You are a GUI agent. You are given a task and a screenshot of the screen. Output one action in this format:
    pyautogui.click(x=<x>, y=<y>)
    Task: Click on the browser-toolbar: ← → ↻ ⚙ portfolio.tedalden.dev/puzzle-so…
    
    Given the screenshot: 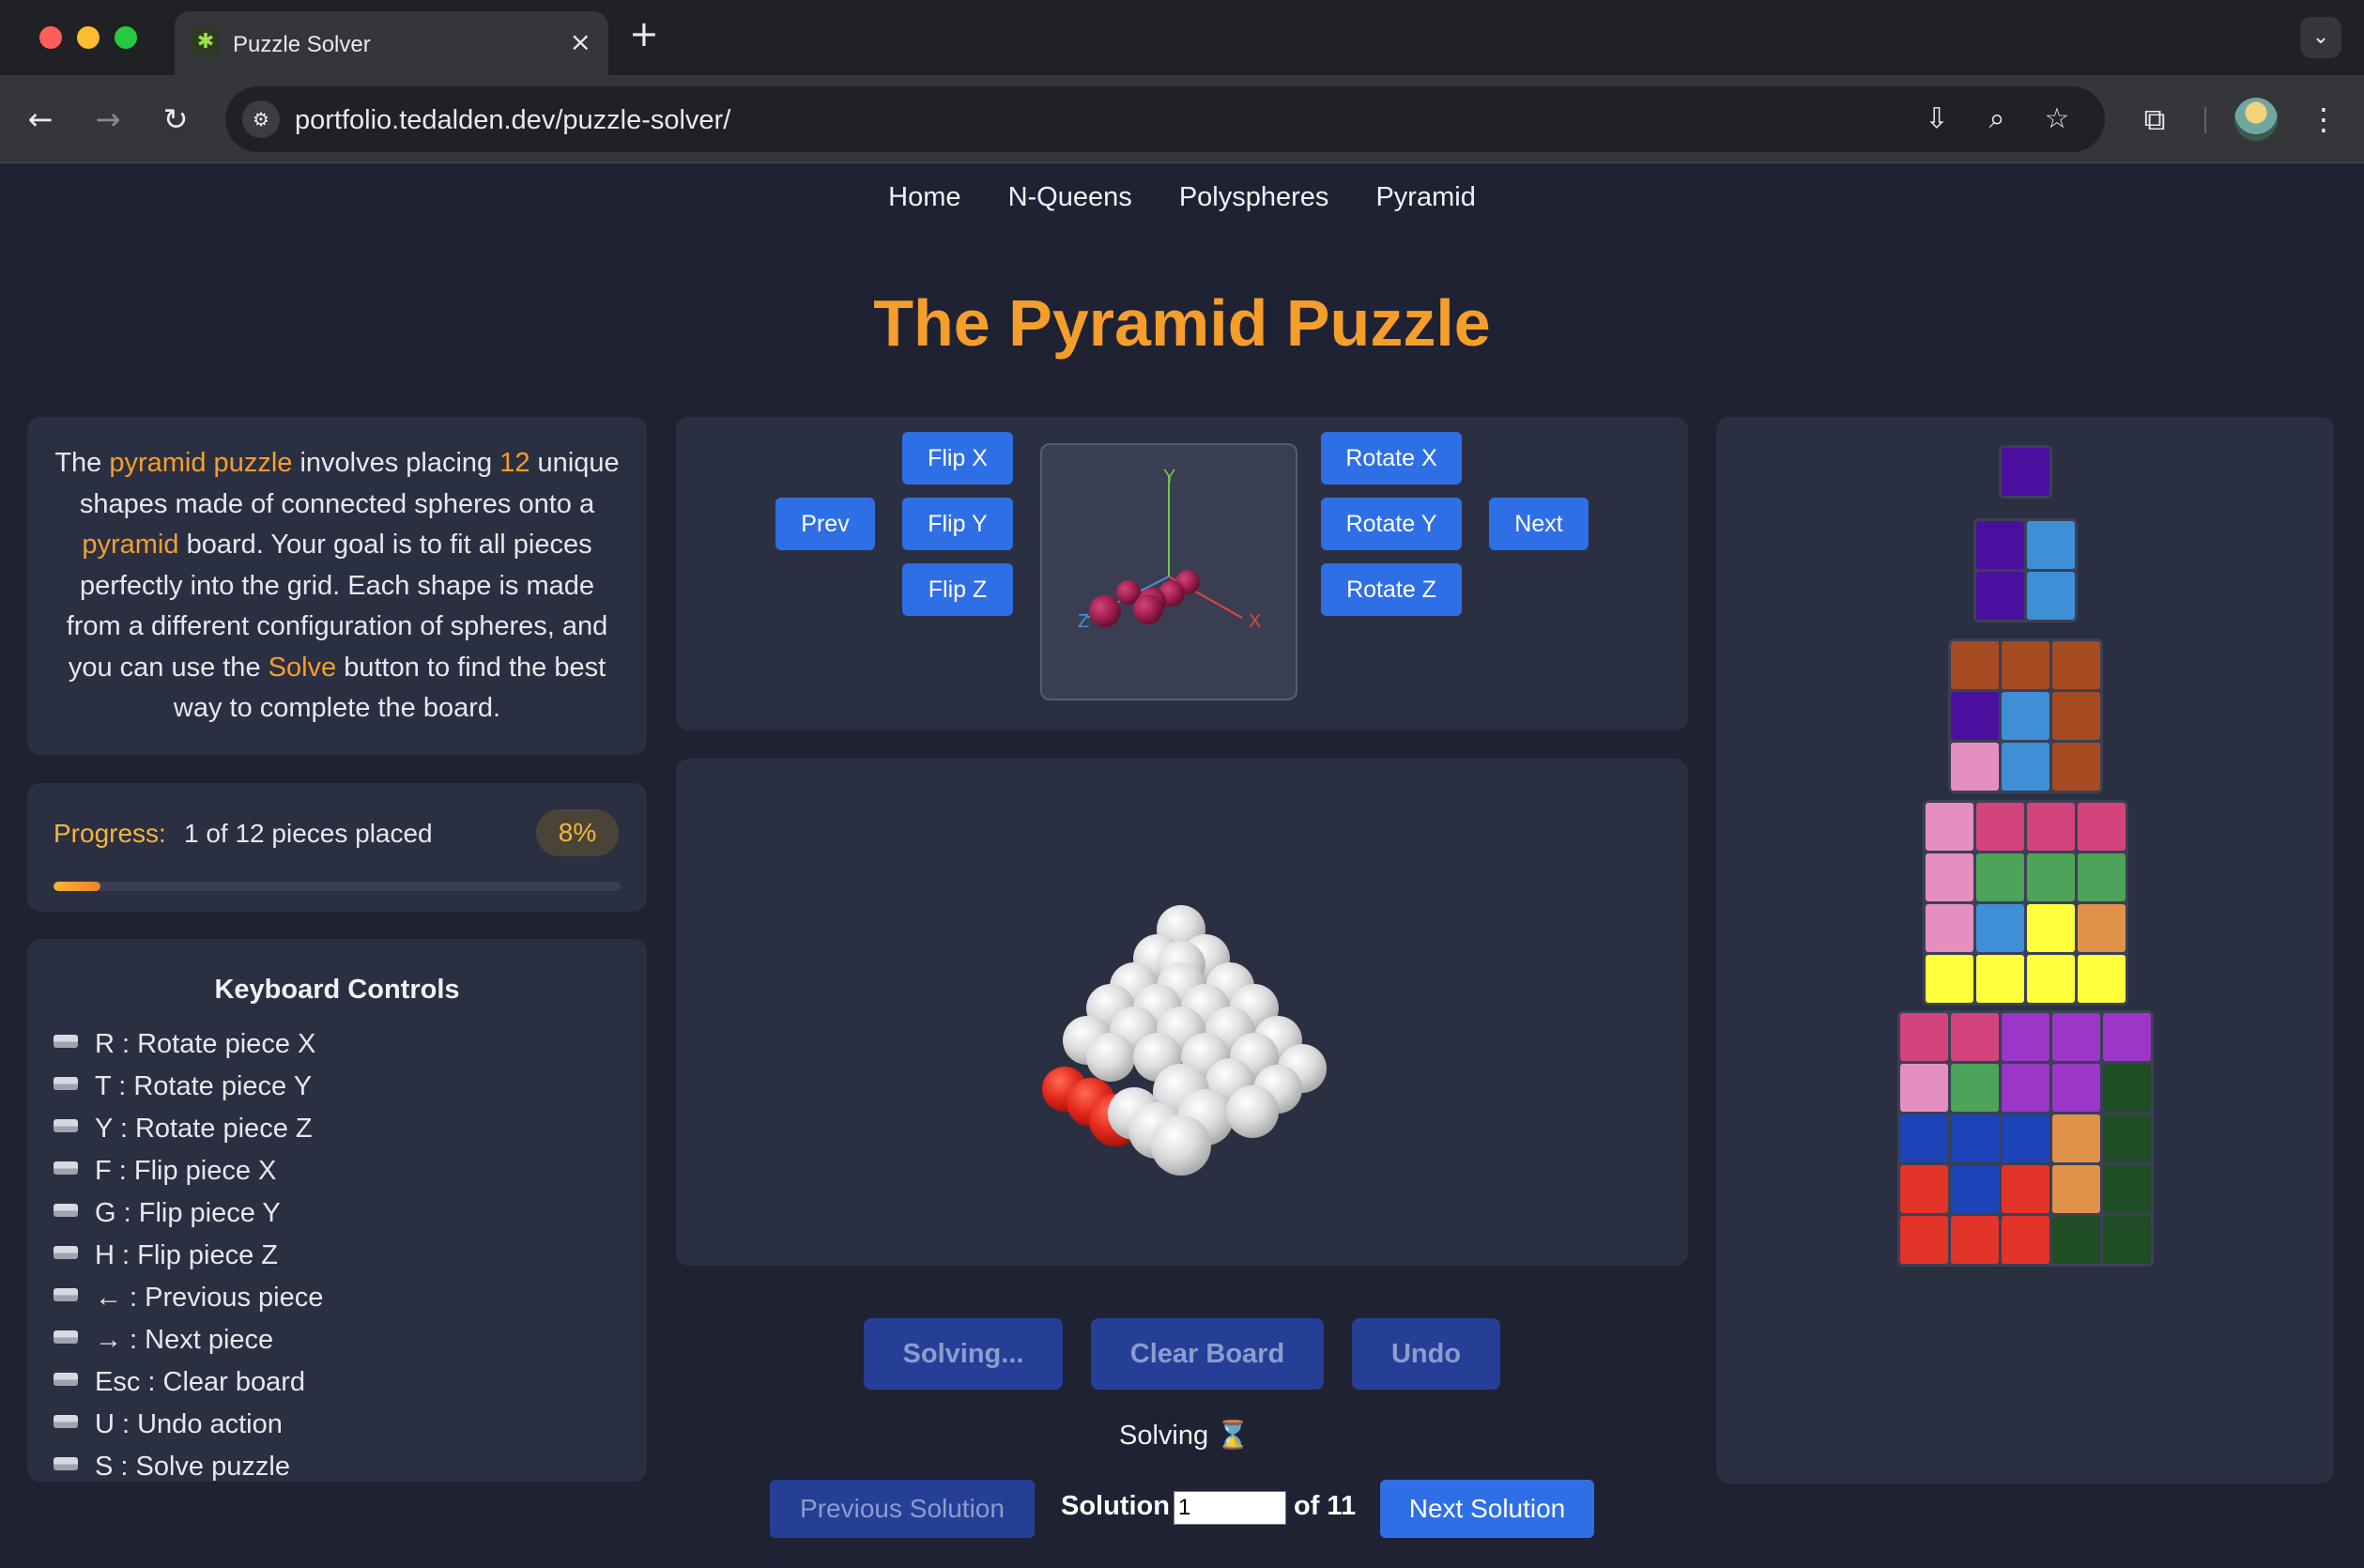 What is the action you would take?
    pyautogui.click(x=1182, y=119)
    